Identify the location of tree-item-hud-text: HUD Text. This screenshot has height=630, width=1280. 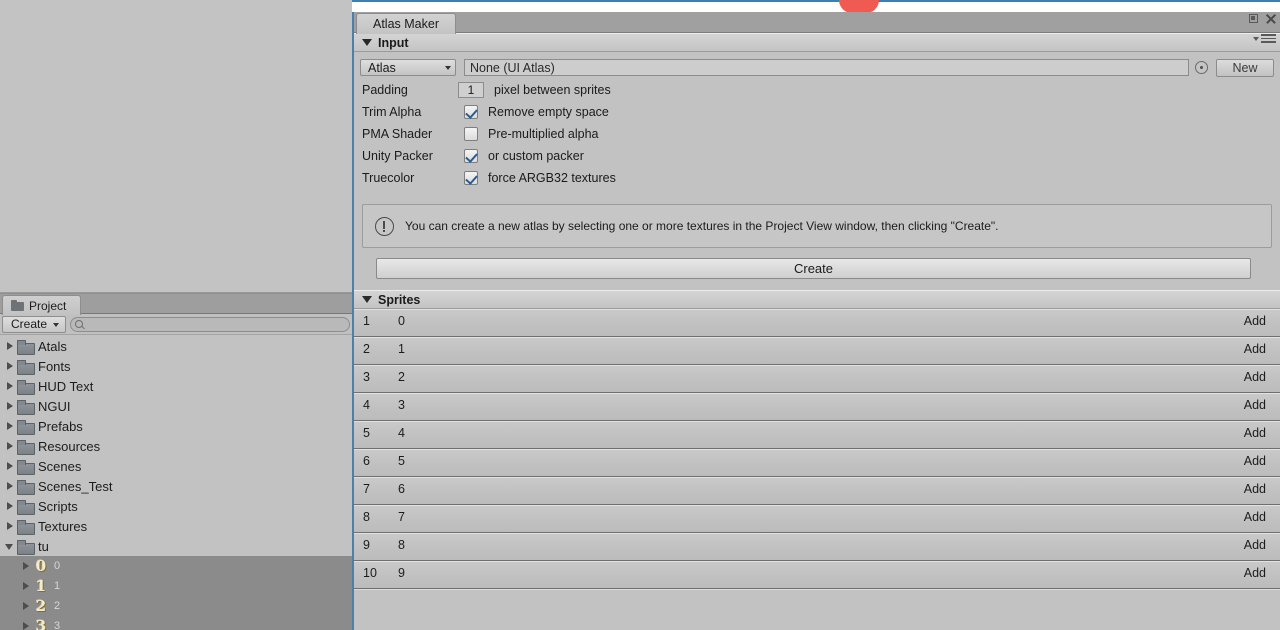
(176, 386).